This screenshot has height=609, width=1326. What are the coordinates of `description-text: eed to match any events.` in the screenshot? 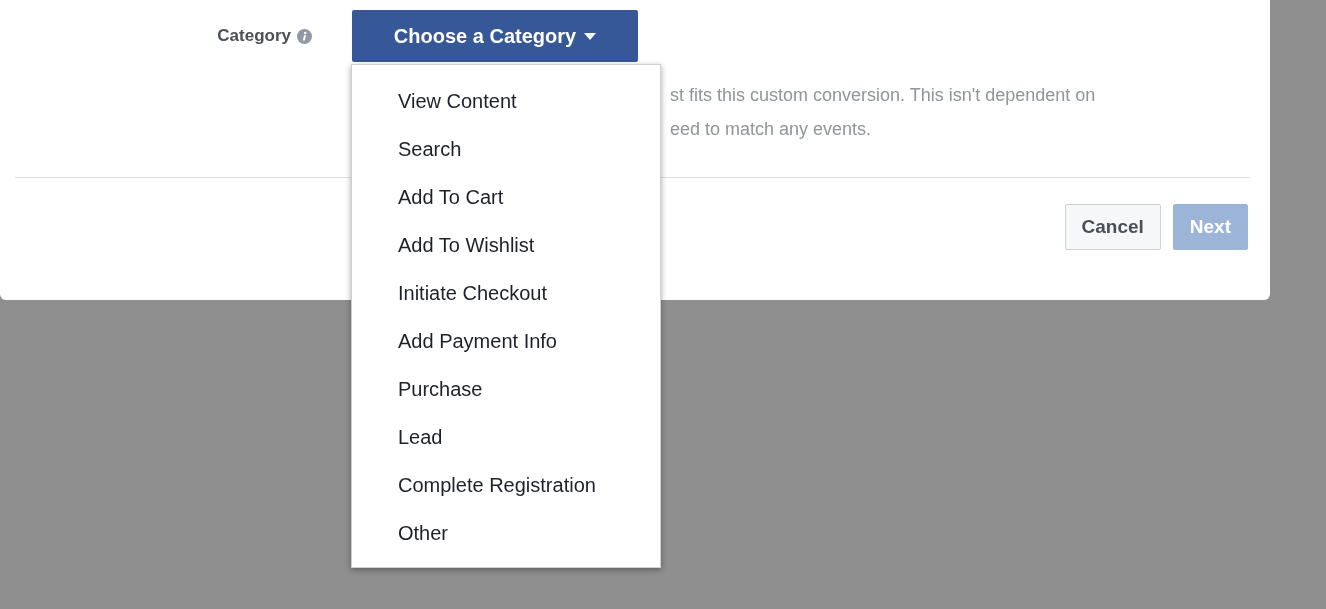 It's located at (771, 129).